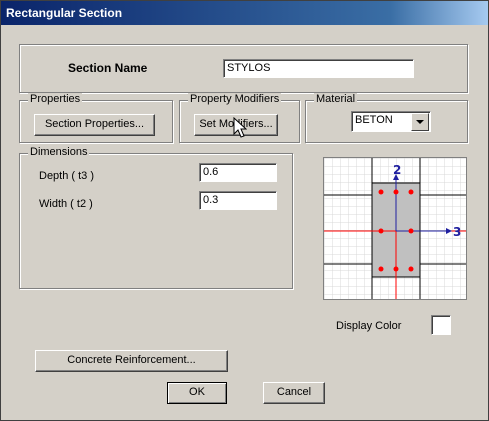 This screenshot has width=489, height=421. I want to click on section-name-label: Section Name, so click(108, 68).